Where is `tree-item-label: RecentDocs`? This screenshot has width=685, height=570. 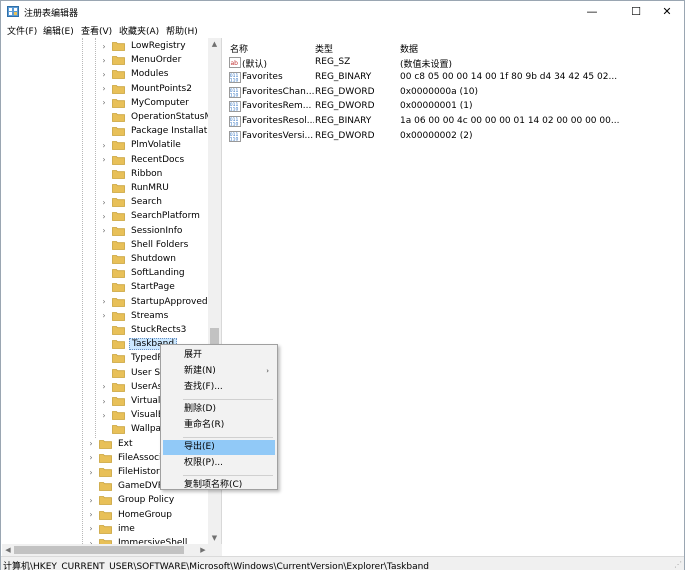
tree-item-label: RecentDocs is located at coordinates (157, 160).